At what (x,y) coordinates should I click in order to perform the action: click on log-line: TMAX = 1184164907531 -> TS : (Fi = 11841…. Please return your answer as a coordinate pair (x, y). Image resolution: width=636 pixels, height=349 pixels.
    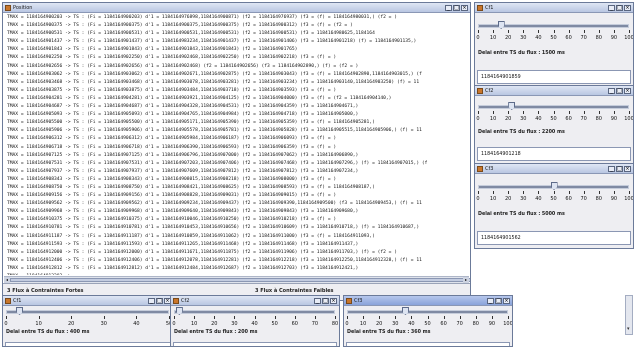
    Looking at the image, I should click on (217, 163).